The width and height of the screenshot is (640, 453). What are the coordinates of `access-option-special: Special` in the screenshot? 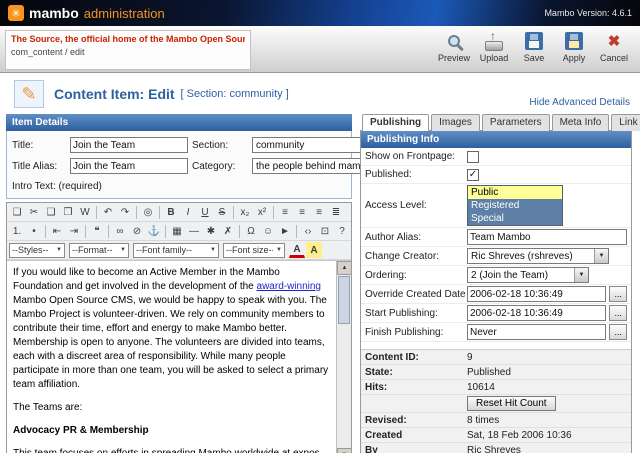 It's located at (515, 218).